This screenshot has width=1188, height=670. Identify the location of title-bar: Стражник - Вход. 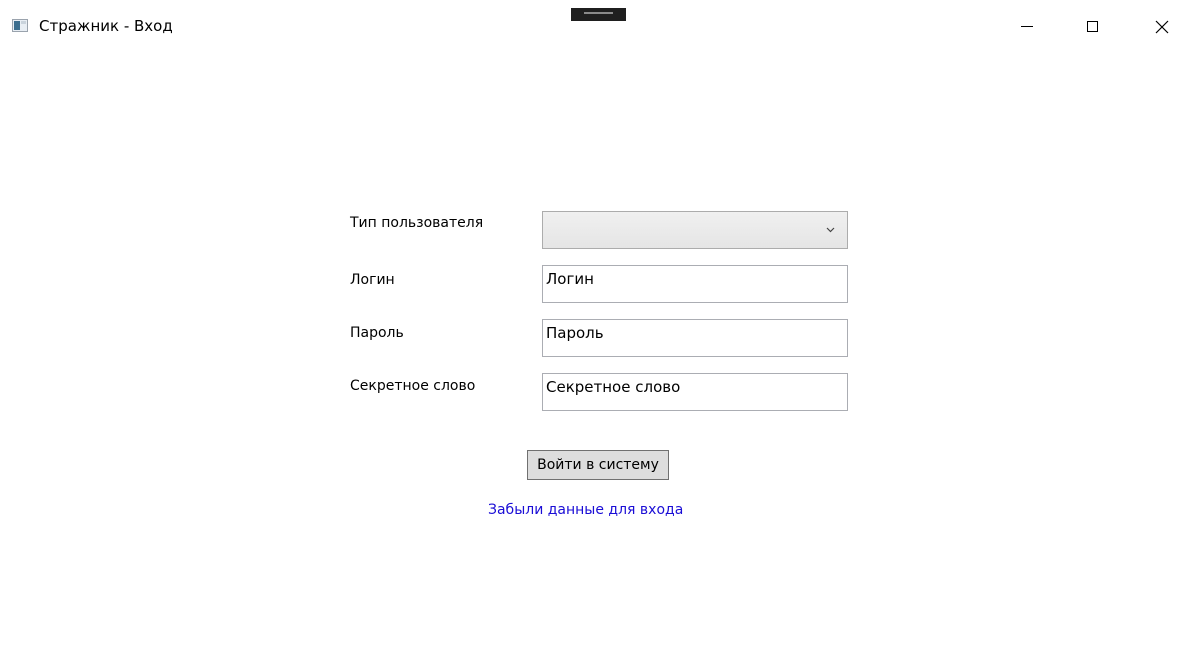
(594, 27).